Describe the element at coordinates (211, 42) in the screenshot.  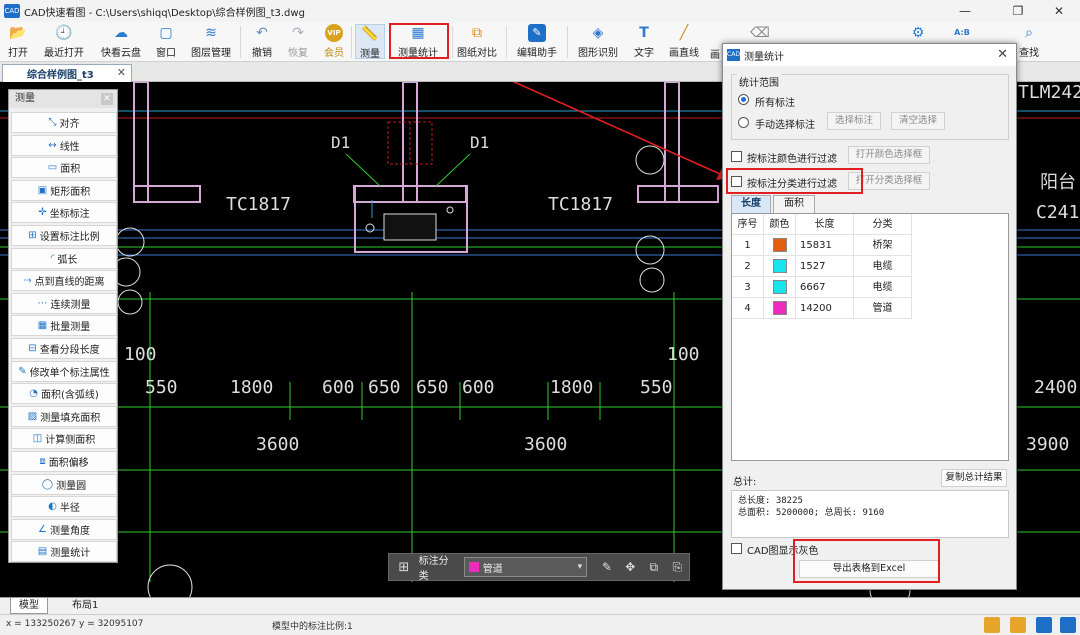
I see `layers-button: ≋ 图层管理` at that location.